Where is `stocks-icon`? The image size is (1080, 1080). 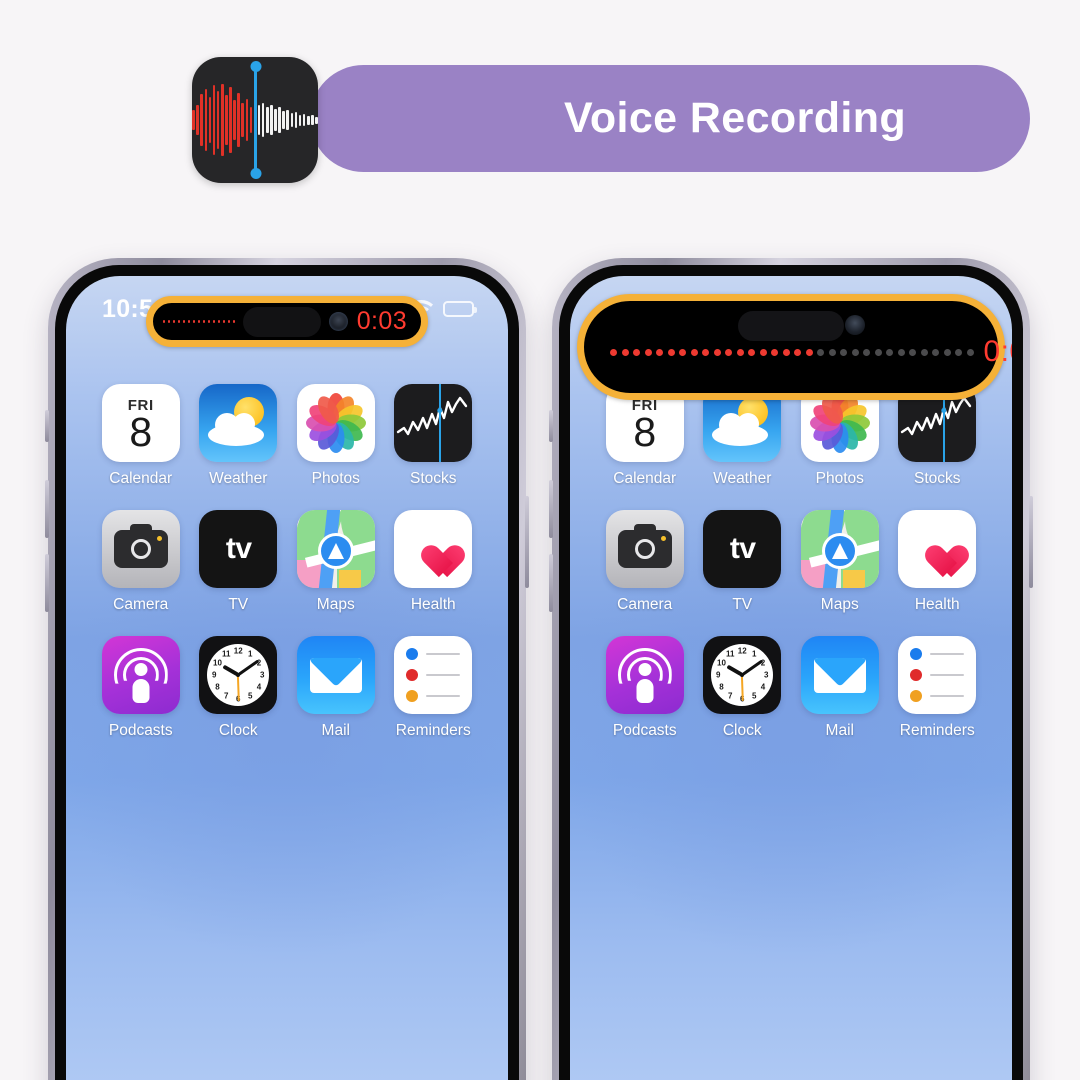 stocks-icon is located at coordinates (433, 423).